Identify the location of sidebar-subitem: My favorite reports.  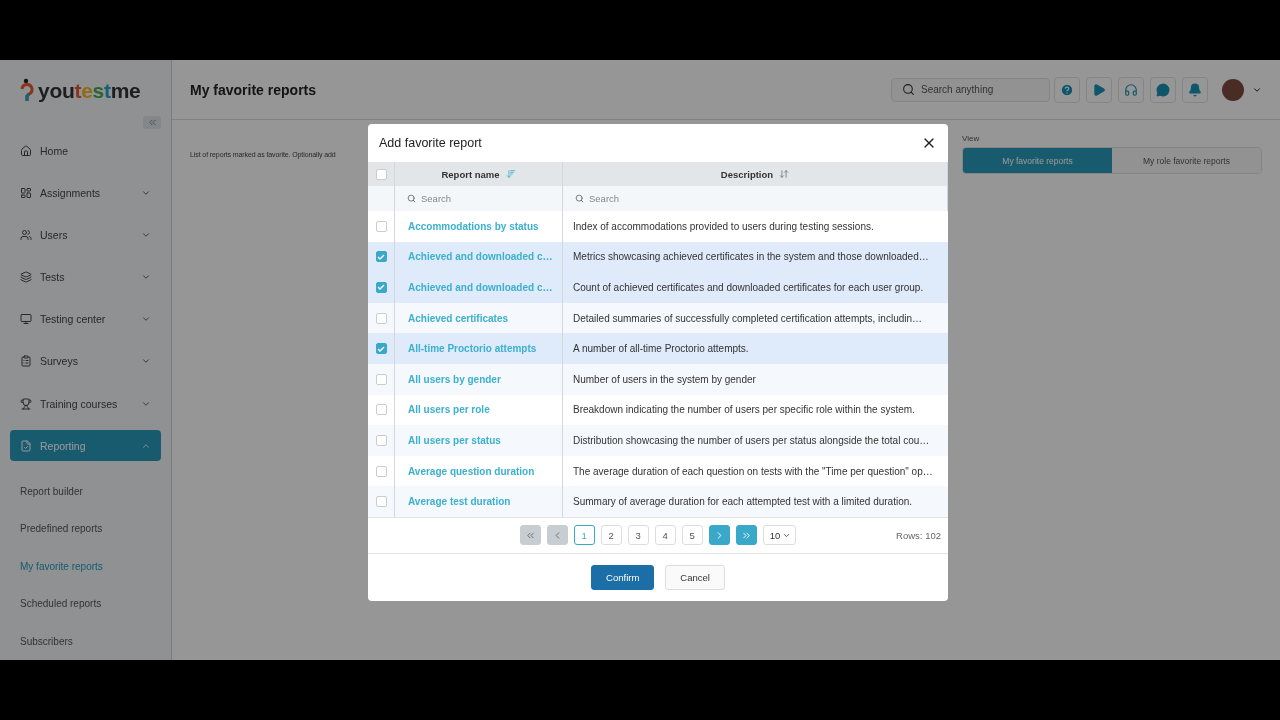
(85, 566).